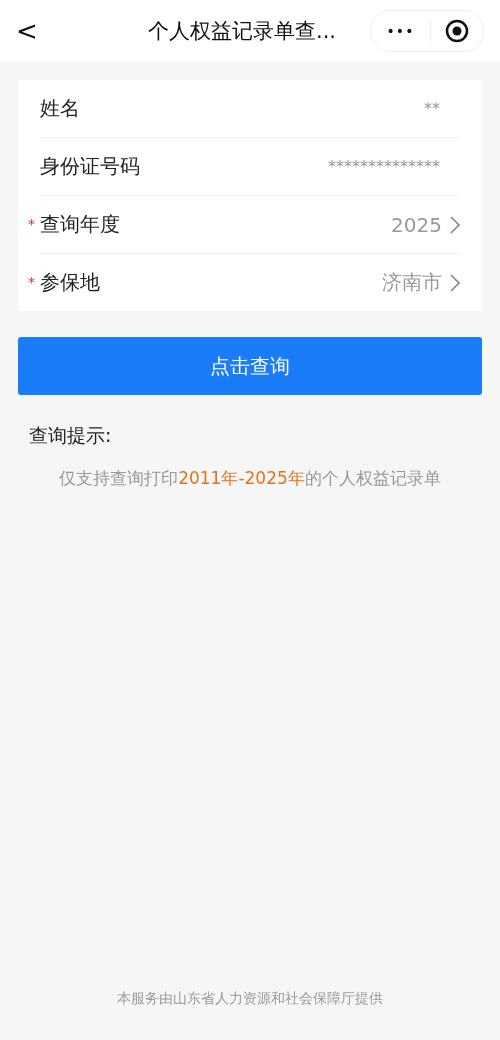 Image resolution: width=500 pixels, height=1040 pixels. What do you see at coordinates (250, 366) in the screenshot?
I see `query-button: 点击查询` at bounding box center [250, 366].